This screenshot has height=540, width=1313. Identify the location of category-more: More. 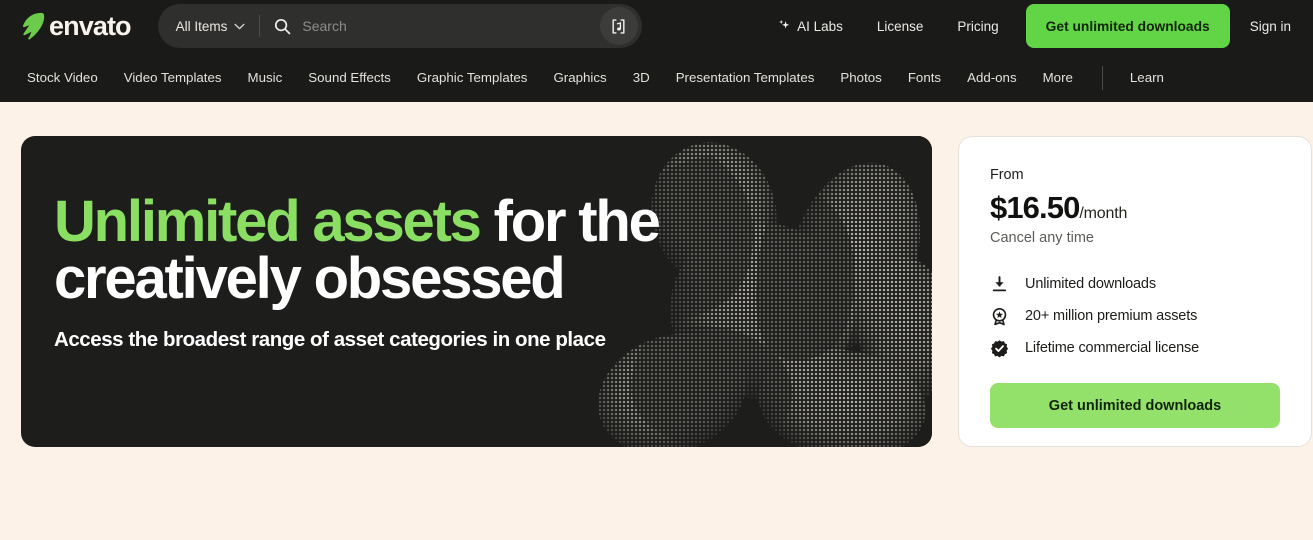
(1058, 77).